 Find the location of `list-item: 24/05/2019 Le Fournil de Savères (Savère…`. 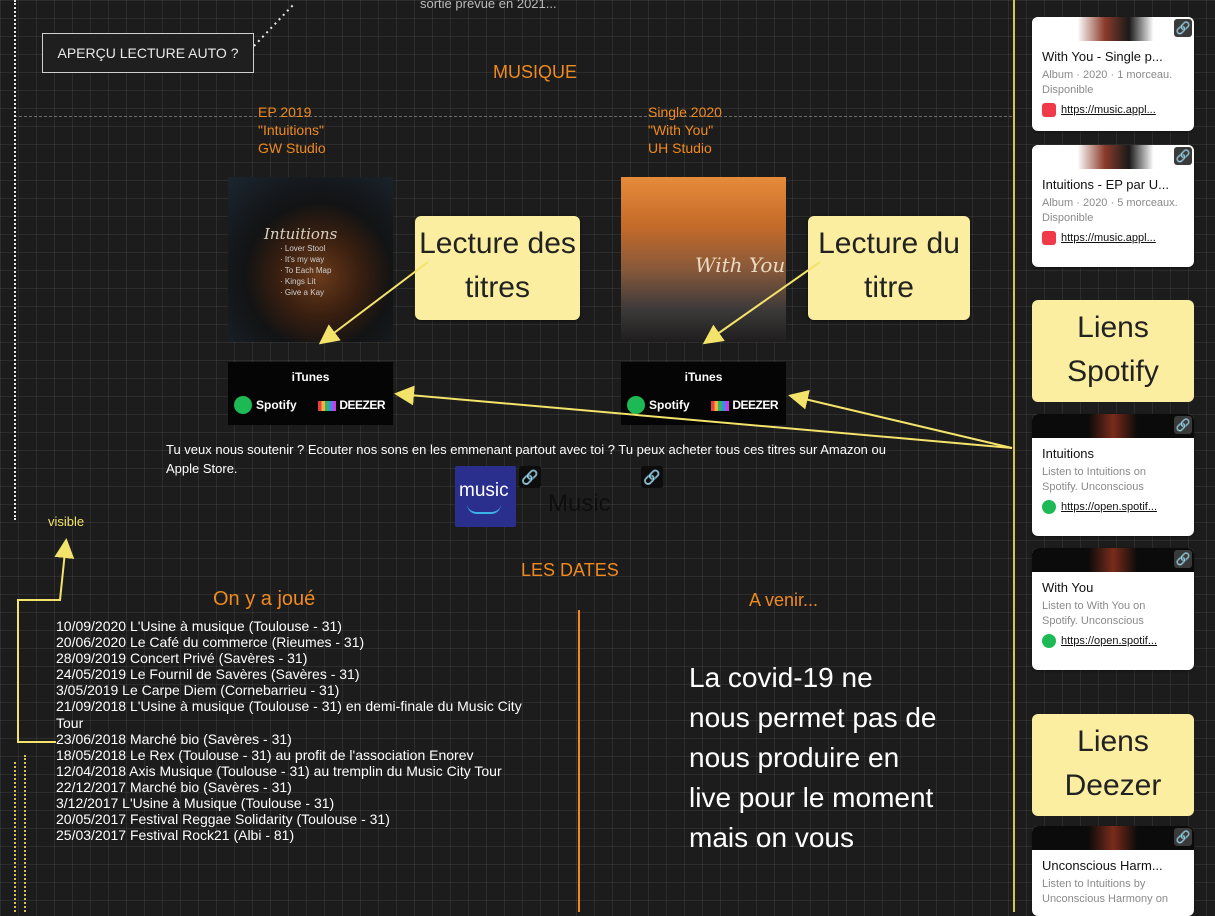

list-item: 24/05/2019 Le Fournil de Savères (Savère… is located at coordinates (208, 674).